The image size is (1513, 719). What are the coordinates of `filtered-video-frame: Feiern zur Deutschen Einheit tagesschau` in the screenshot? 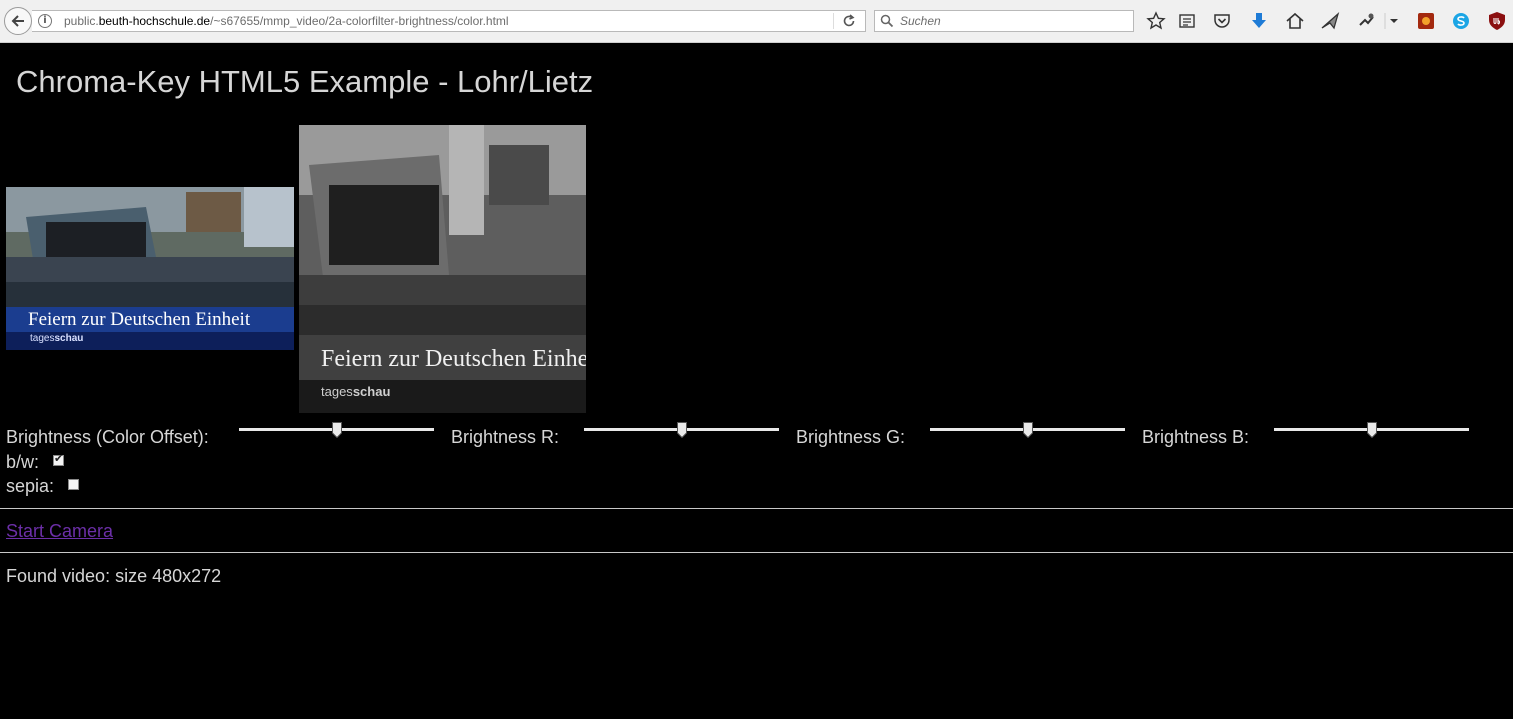 It's located at (442, 269).